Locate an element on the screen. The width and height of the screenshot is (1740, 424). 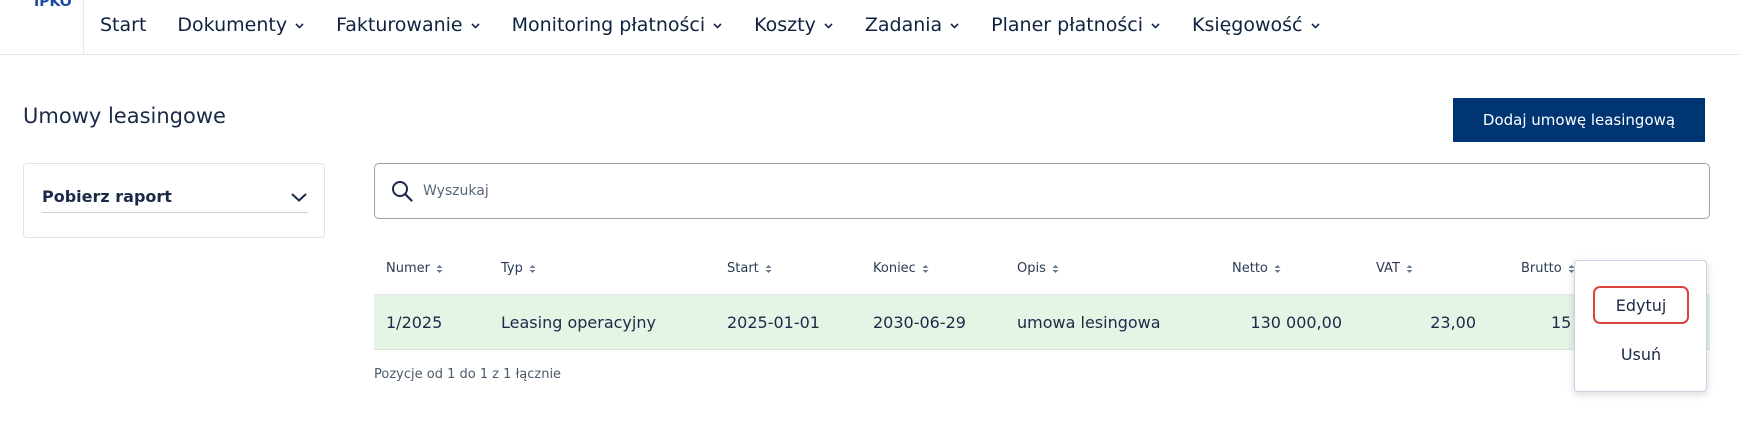
column-header-label: Netto is located at coordinates (1250, 268).